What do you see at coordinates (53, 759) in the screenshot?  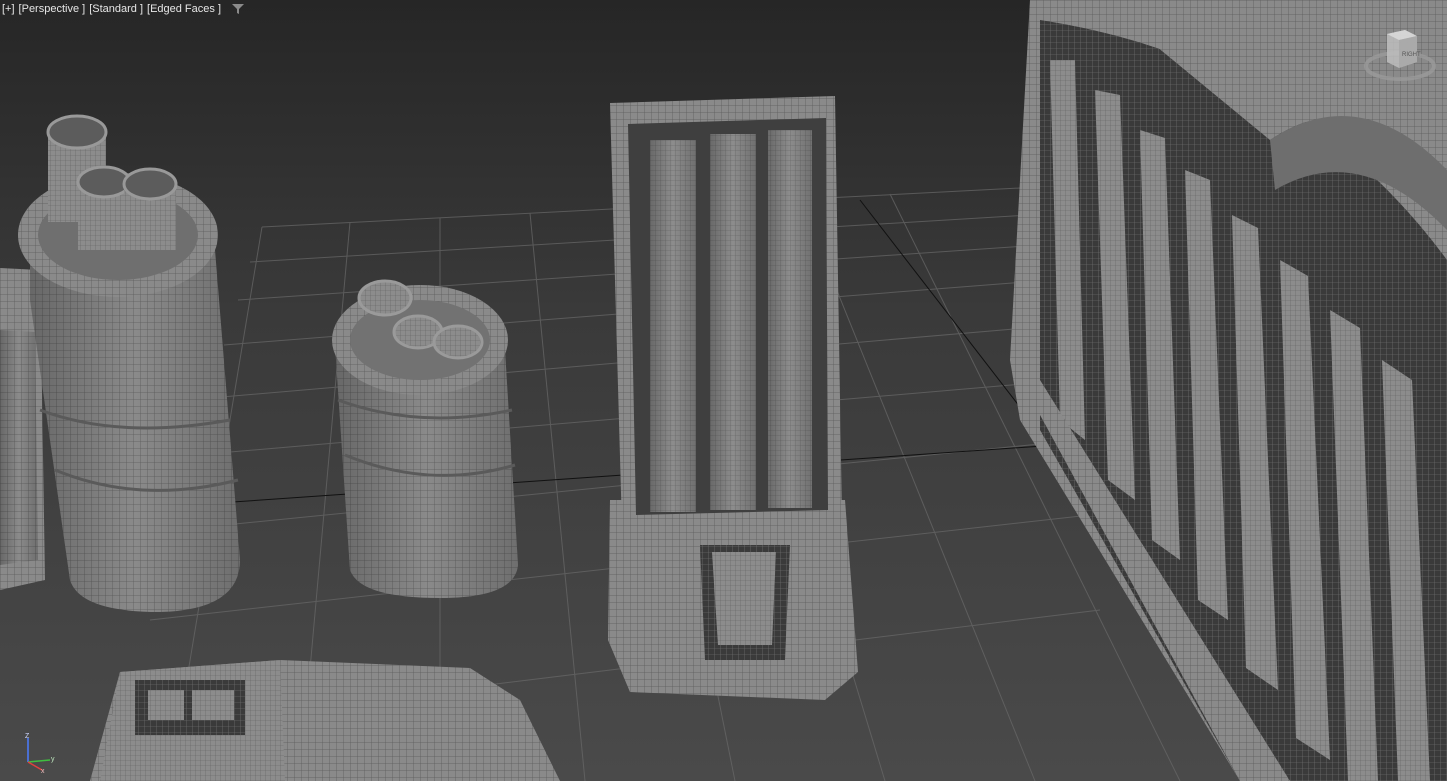 I see `axis-y-label: y` at bounding box center [53, 759].